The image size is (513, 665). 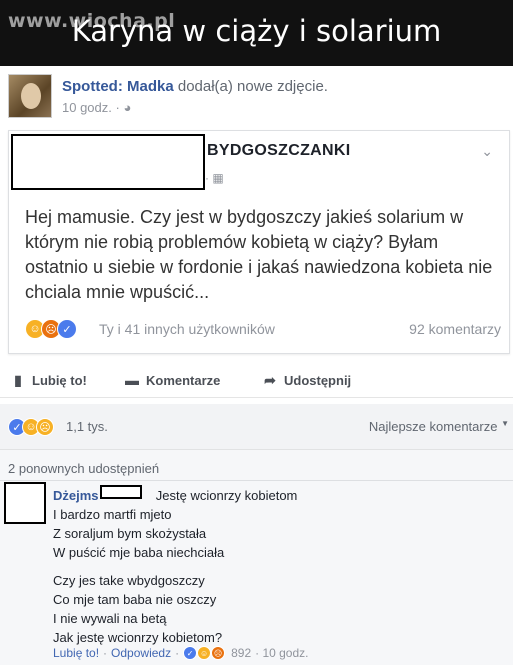 What do you see at coordinates (256, 383) in the screenshot?
I see `post-actions-bar: ▮ Lubię to! ▬ Komentarze ➦ Udostępnij` at bounding box center [256, 383].